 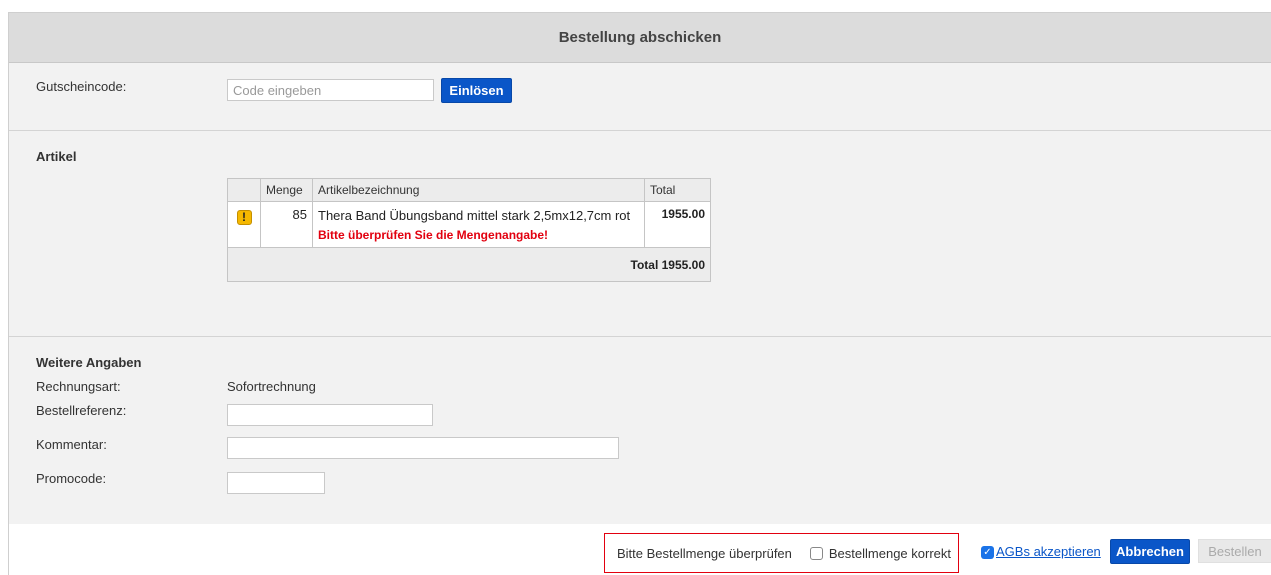 What do you see at coordinates (1048, 551) in the screenshot?
I see `agb-accept-link: AGBs akzeptieren` at bounding box center [1048, 551].